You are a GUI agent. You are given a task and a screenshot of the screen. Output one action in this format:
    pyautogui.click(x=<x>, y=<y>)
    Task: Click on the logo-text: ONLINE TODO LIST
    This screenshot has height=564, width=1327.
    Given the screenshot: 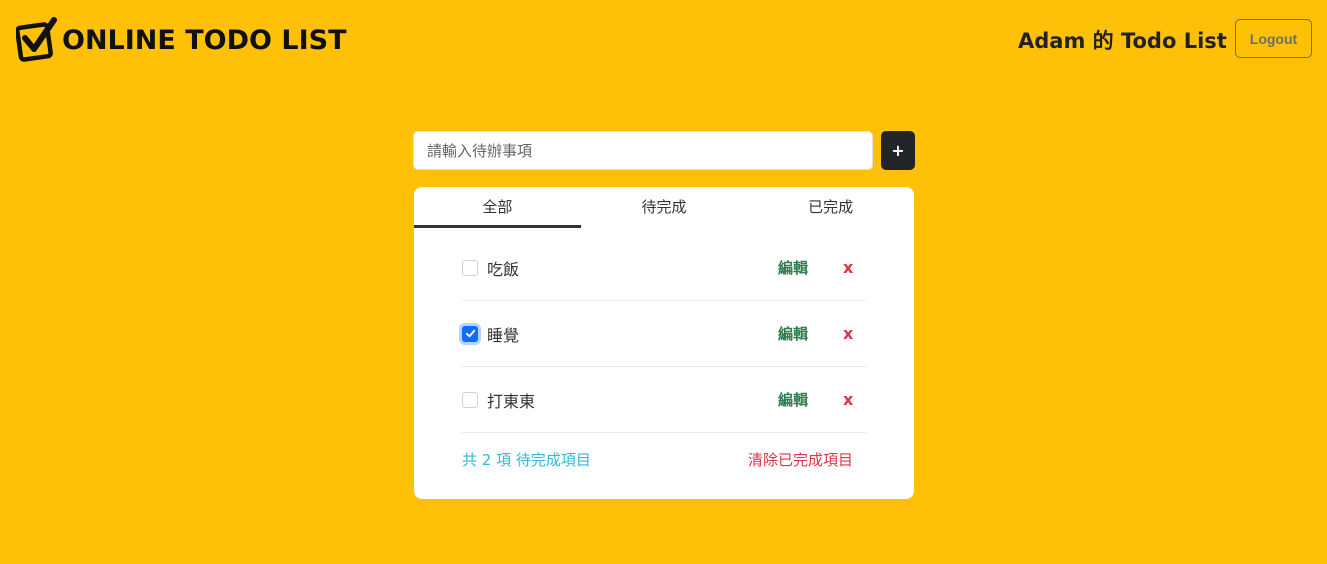 What is the action you would take?
    pyautogui.click(x=204, y=40)
    